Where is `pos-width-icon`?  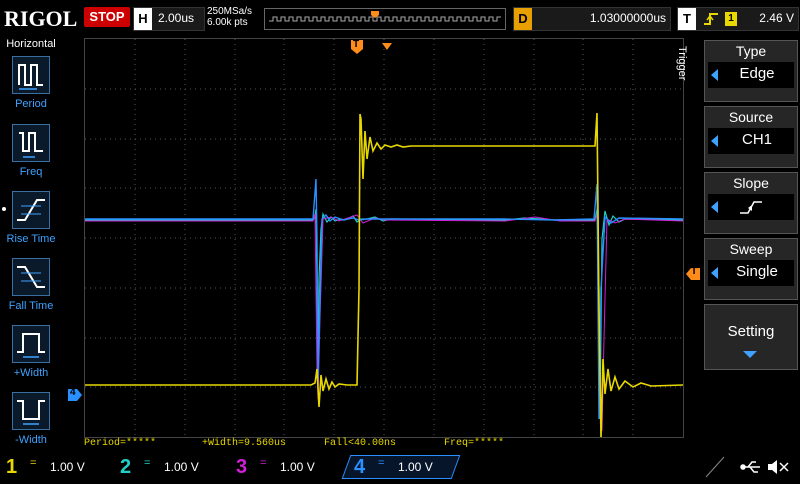 pos-width-icon is located at coordinates (31, 345).